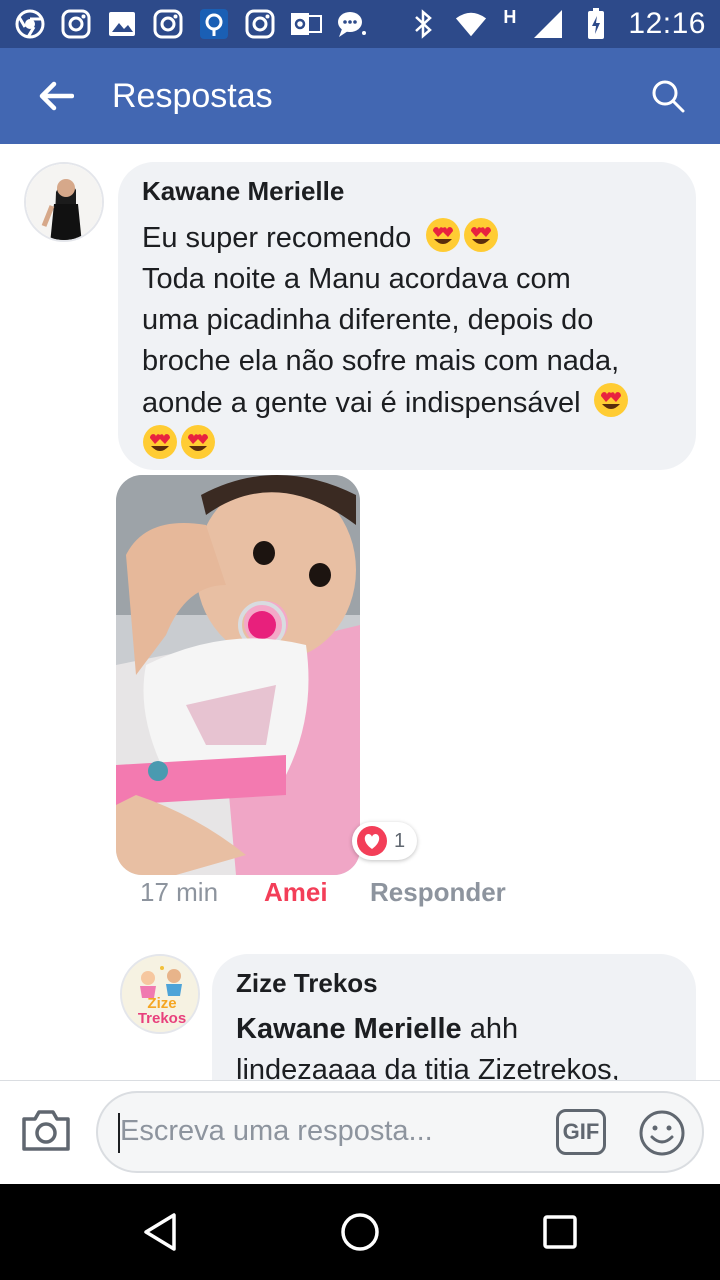 This screenshot has height=1280, width=720. I want to click on gif-button: GIF, so click(581, 1132).